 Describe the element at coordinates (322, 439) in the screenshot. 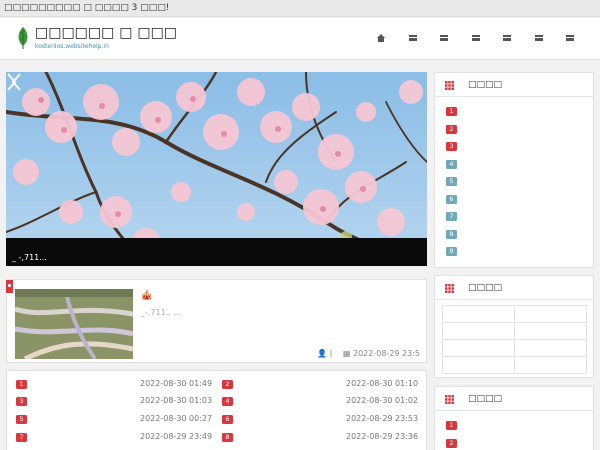

I see `list-item: 8 2022-08-29 23:36` at that location.